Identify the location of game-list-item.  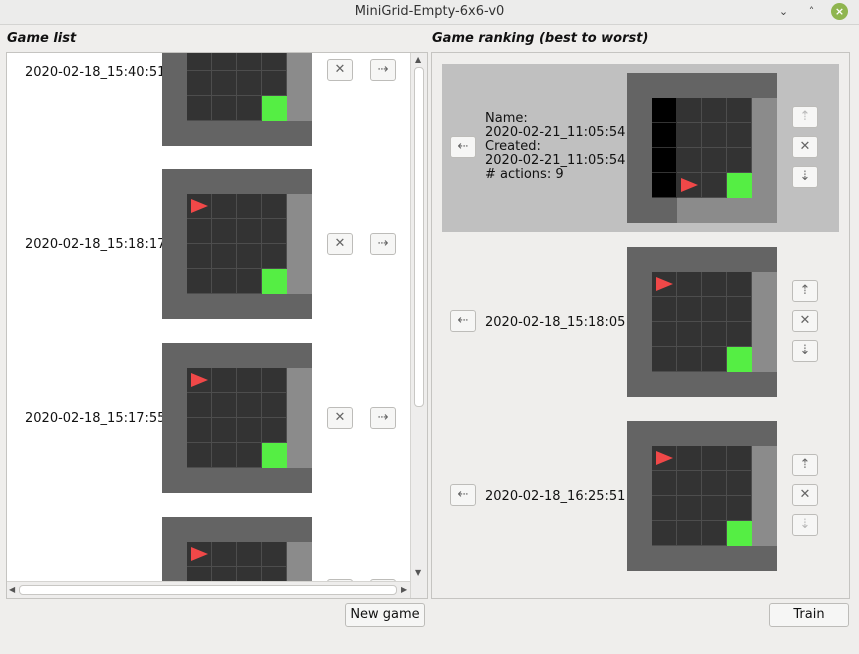
(208, 549).